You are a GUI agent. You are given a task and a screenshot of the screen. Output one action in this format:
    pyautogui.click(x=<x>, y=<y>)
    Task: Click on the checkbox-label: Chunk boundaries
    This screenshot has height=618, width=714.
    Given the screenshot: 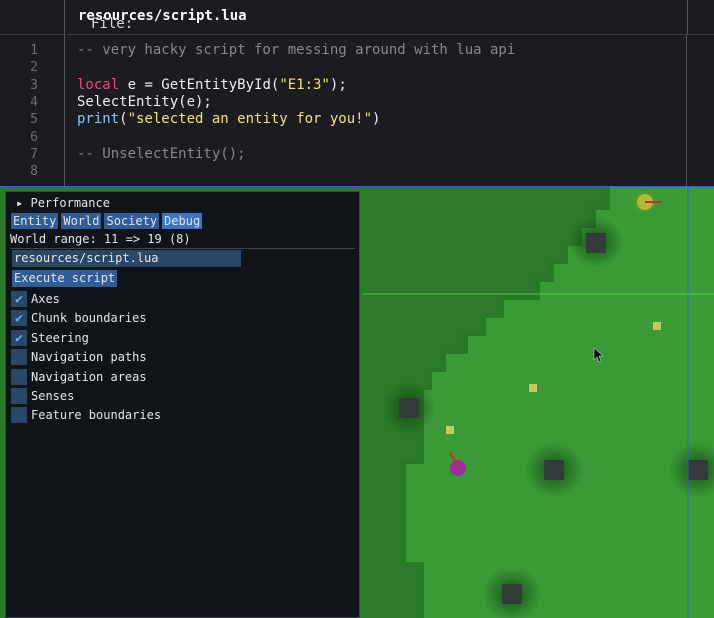 What is the action you would take?
    pyautogui.click(x=89, y=318)
    